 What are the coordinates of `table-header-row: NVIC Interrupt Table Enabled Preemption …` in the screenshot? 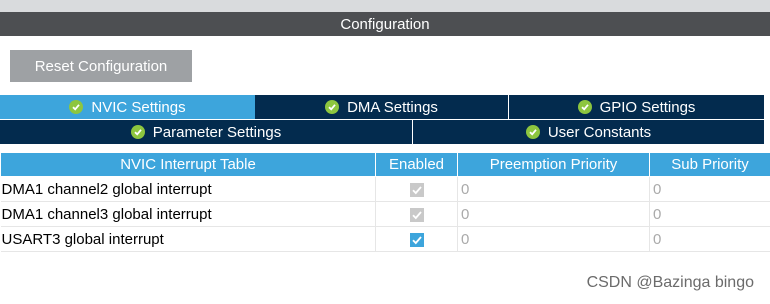 It's located at (385, 164).